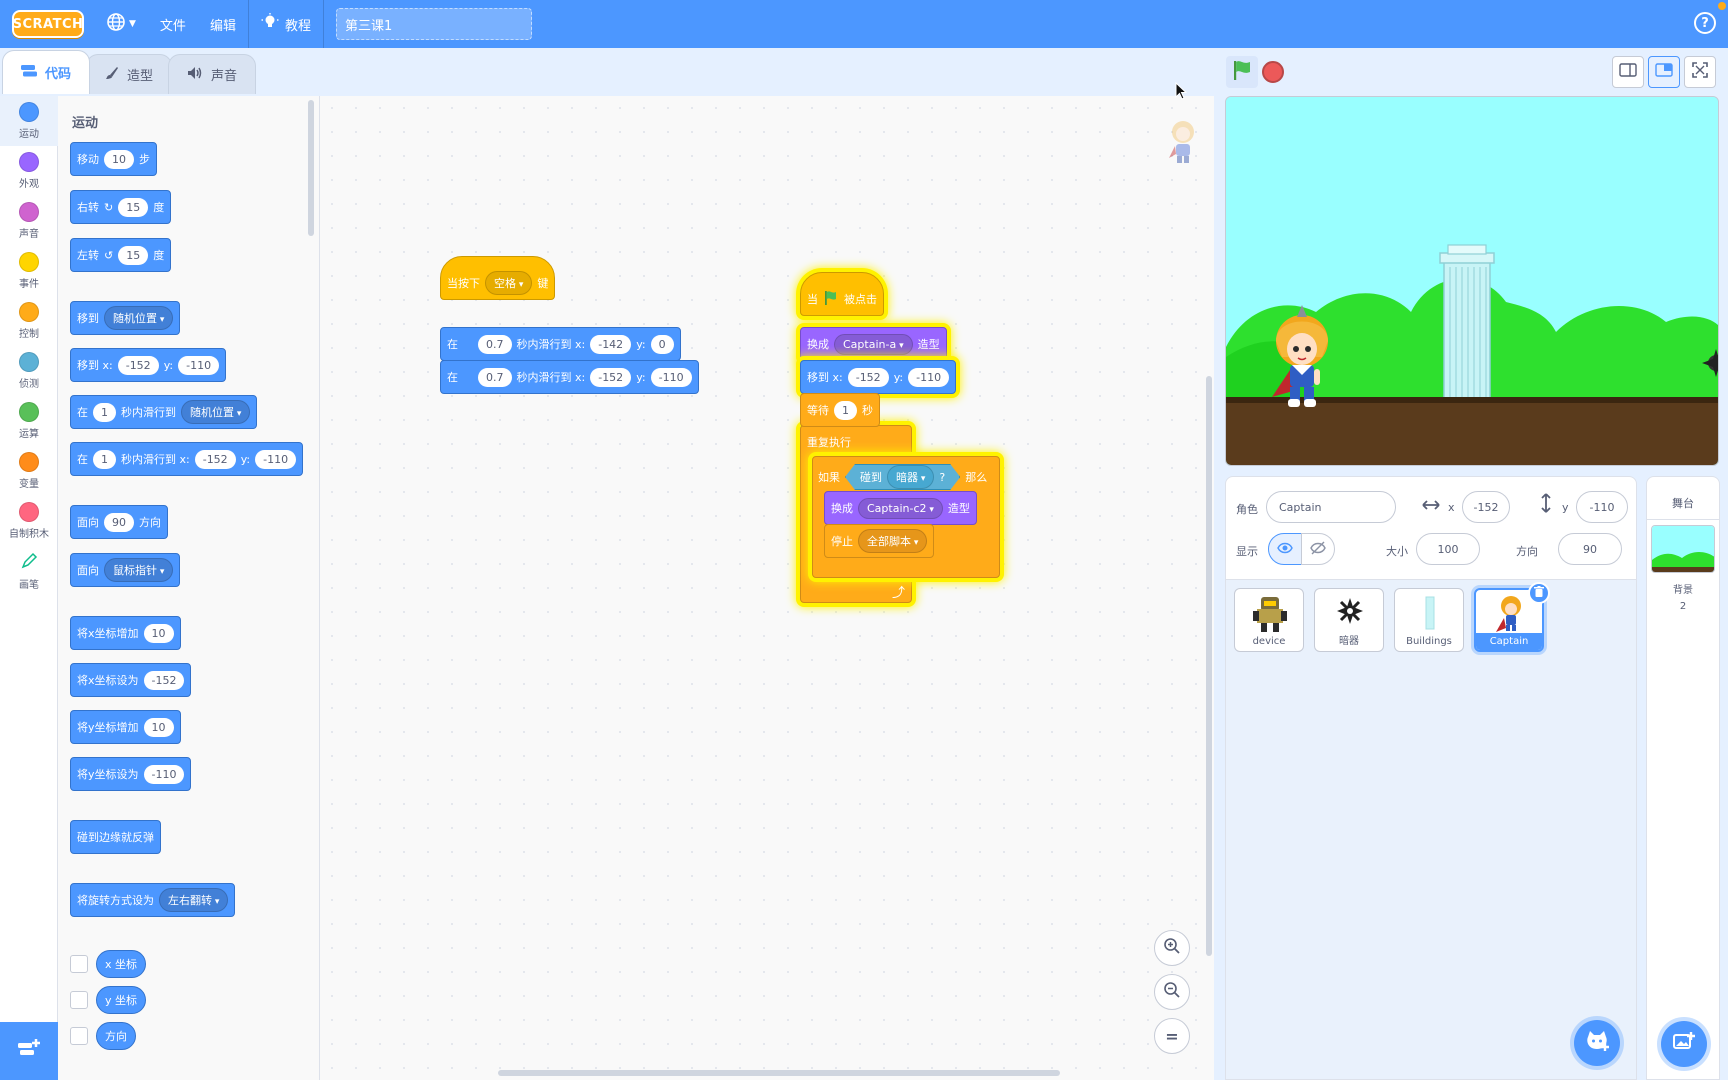 The width and height of the screenshot is (1728, 1080). I want to click on zoom-in-button, so click(1172, 948).